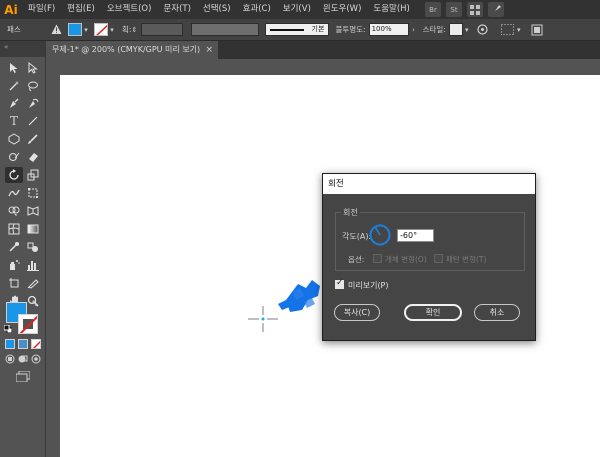 Image resolution: width=600 pixels, height=457 pixels. Describe the element at coordinates (14, 29) in the screenshot. I see `selection-type-label: 패스` at that location.